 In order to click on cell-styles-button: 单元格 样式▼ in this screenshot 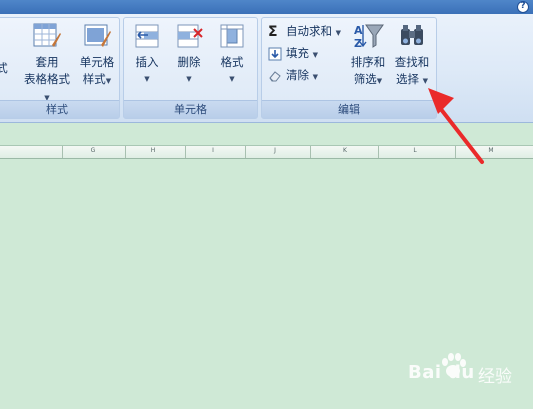, I will do `click(97, 55)`.